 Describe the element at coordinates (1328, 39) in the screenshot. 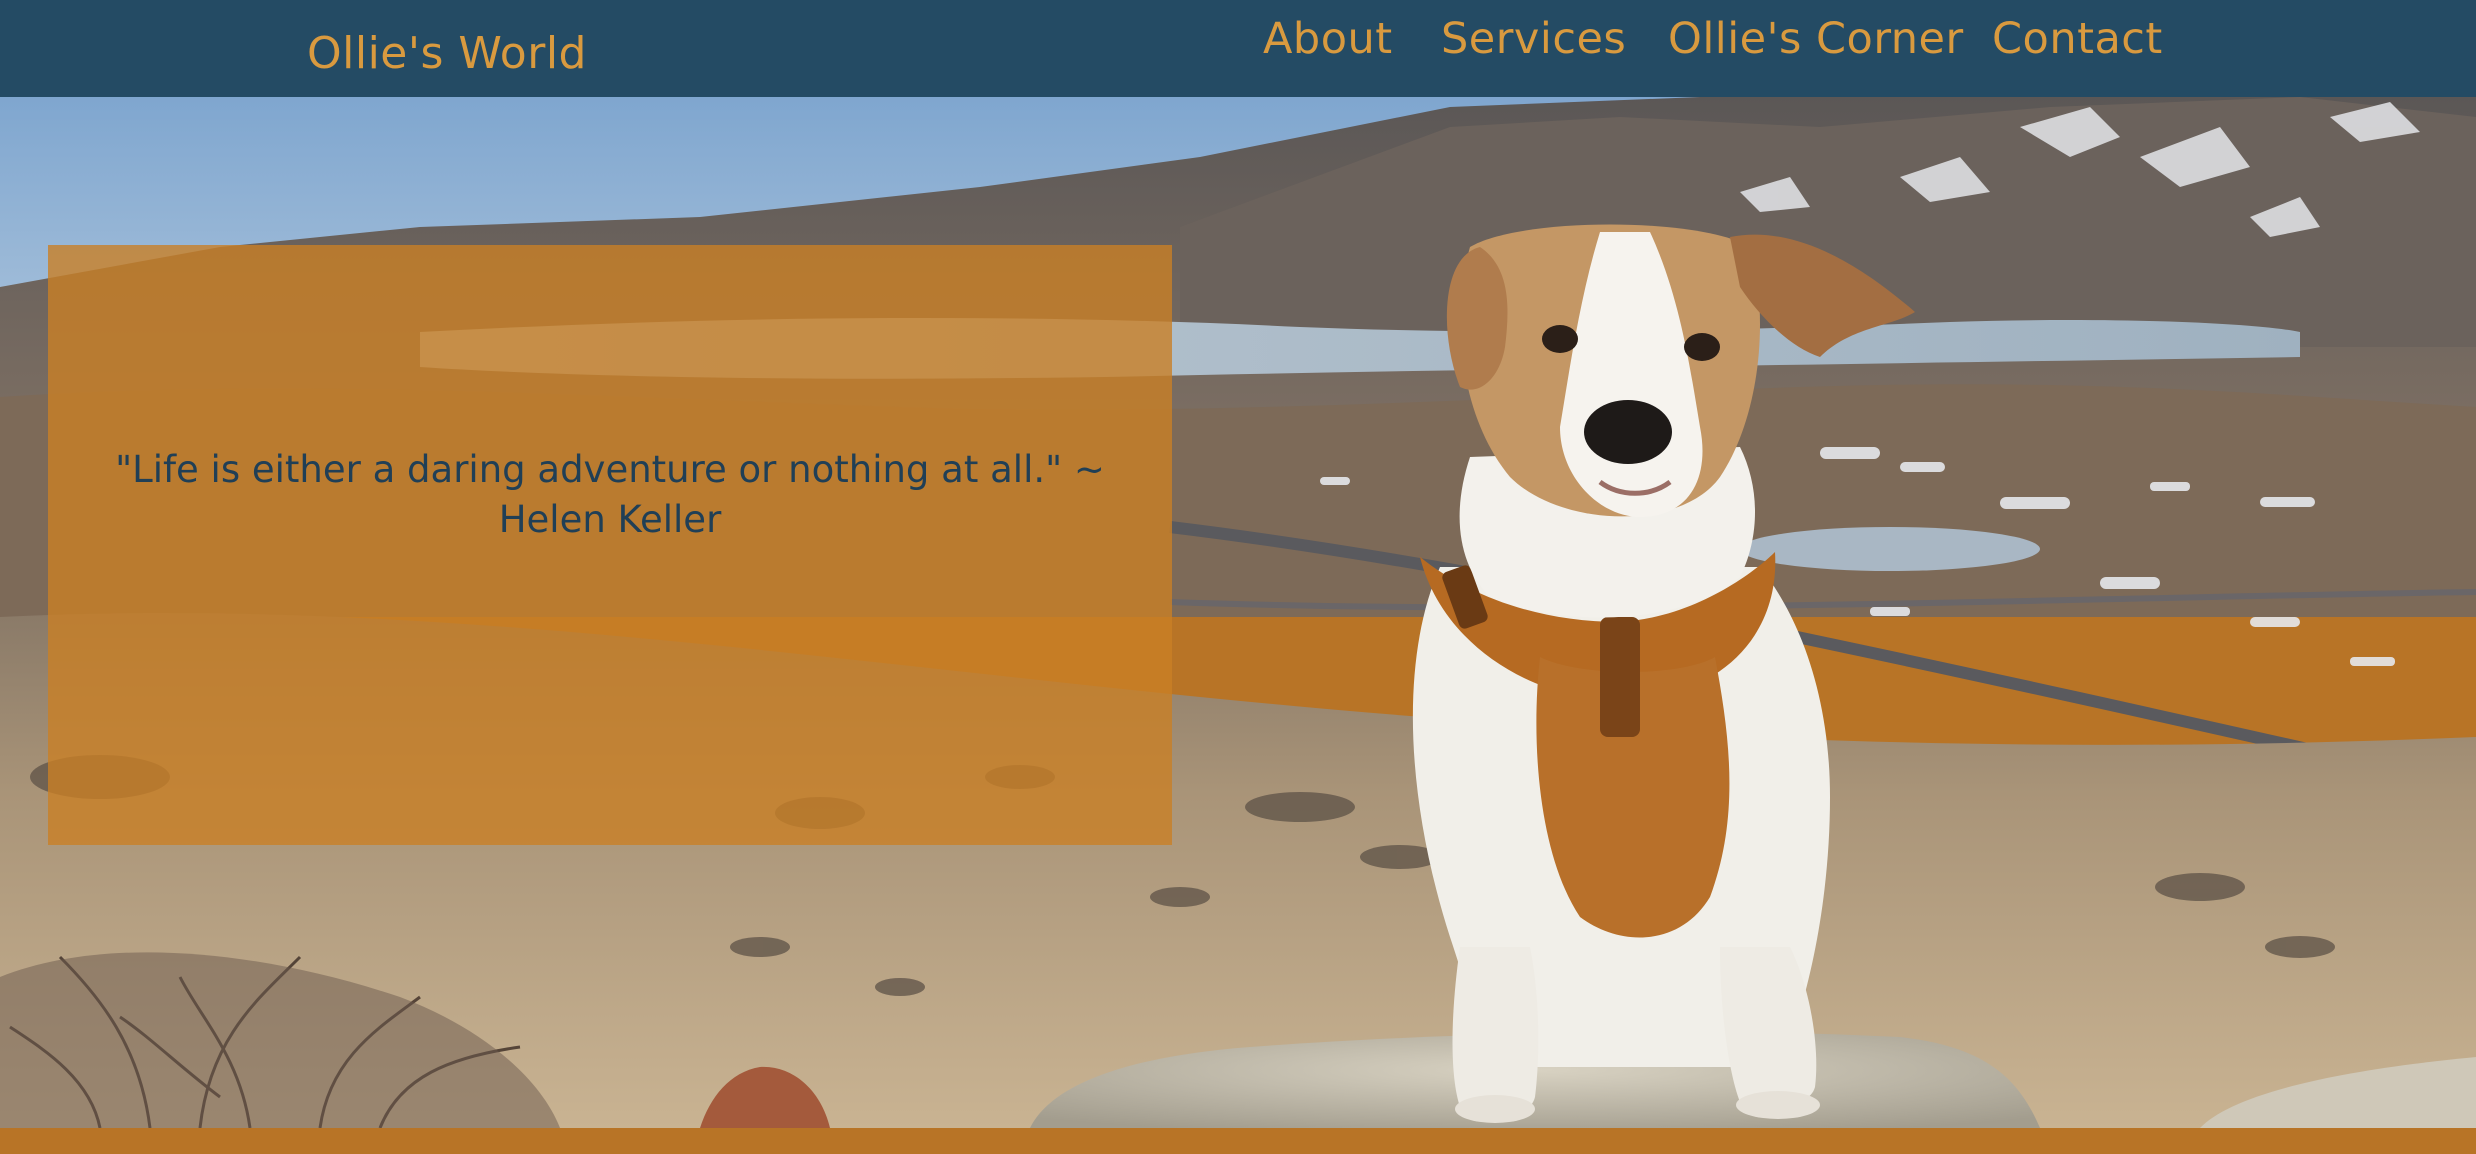

I see `nav-link-about: About` at that location.